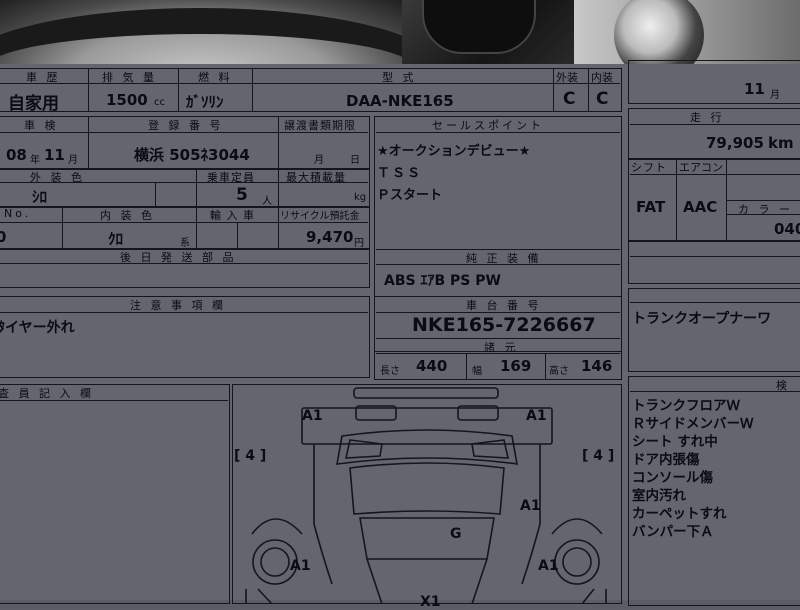 The image size is (800, 610). What do you see at coordinates (320, 125) in the screenshot?
I see `transfer-deadline-label: 譲渡書類期限` at bounding box center [320, 125].